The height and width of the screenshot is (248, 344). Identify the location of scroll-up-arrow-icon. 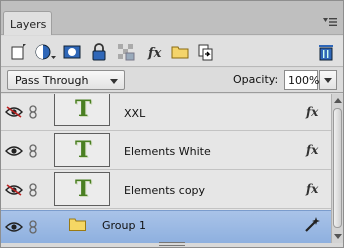
(338, 100).